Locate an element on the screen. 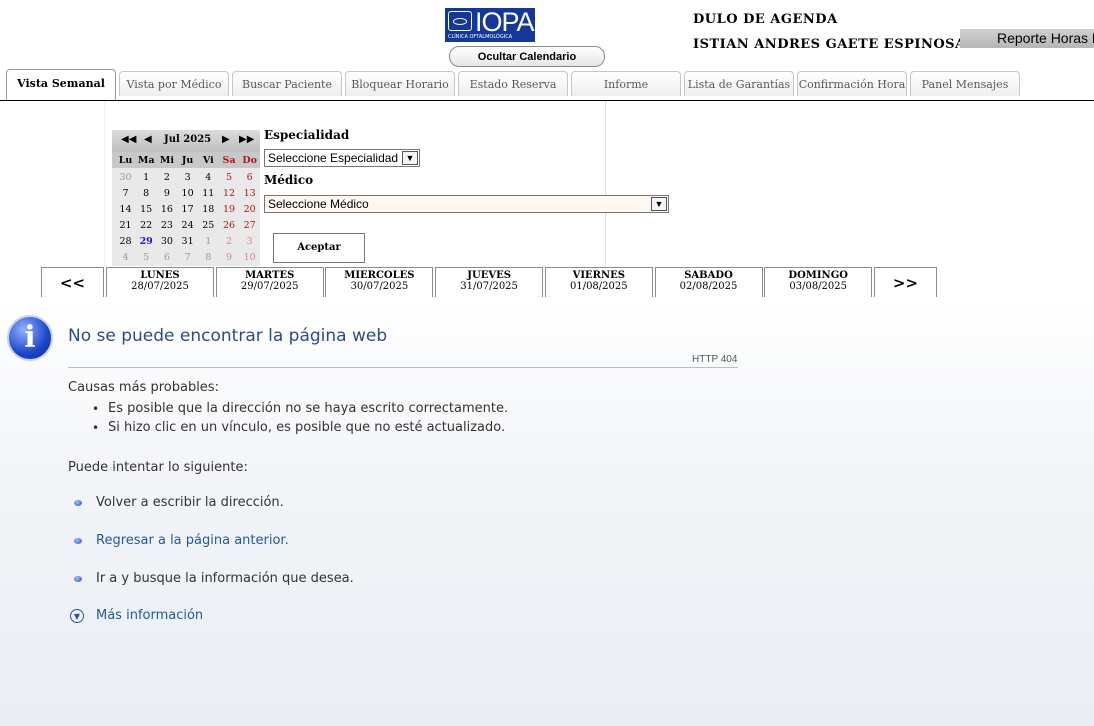 The image size is (1094, 726). week-day-date: 31/07/2025 is located at coordinates (489, 286).